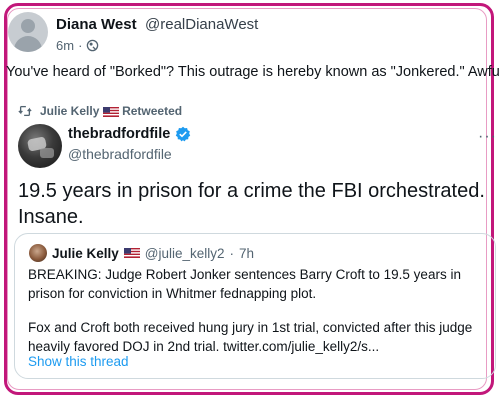 The width and height of the screenshot is (500, 401). What do you see at coordinates (85, 253) in the screenshot?
I see `quoted-author-name: Julie Kelly` at bounding box center [85, 253].